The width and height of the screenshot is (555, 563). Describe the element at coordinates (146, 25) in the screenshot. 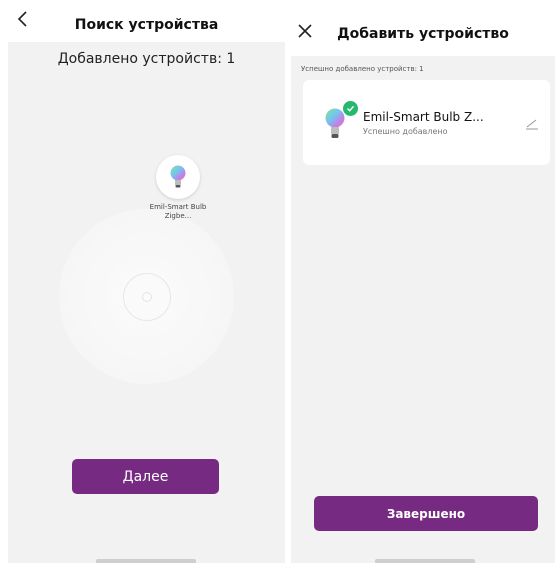

I see `page-title: Поиск устройства` at that location.